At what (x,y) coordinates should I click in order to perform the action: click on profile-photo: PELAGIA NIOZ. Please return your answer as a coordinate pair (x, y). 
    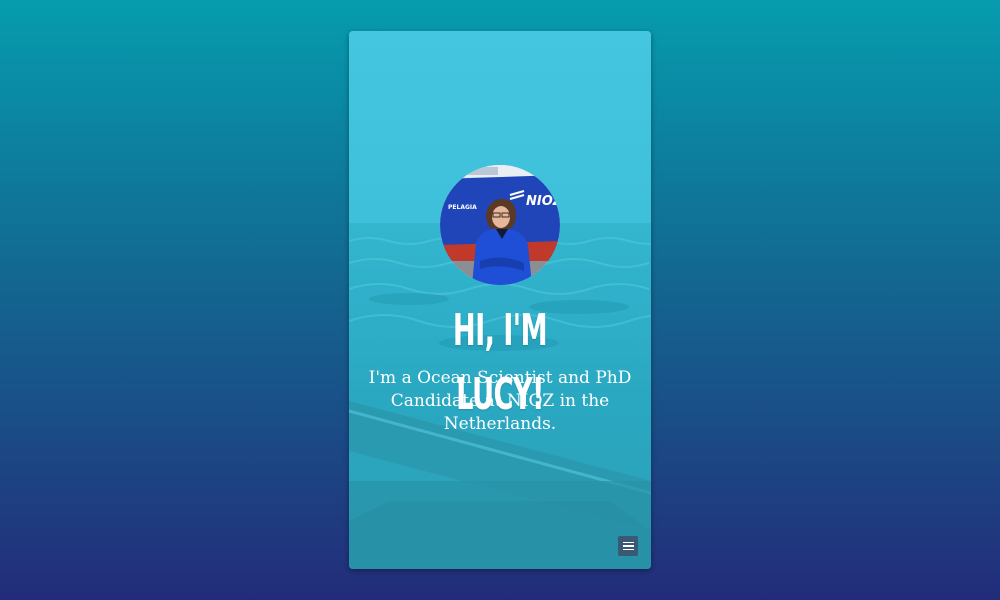
    Looking at the image, I should click on (500, 225).